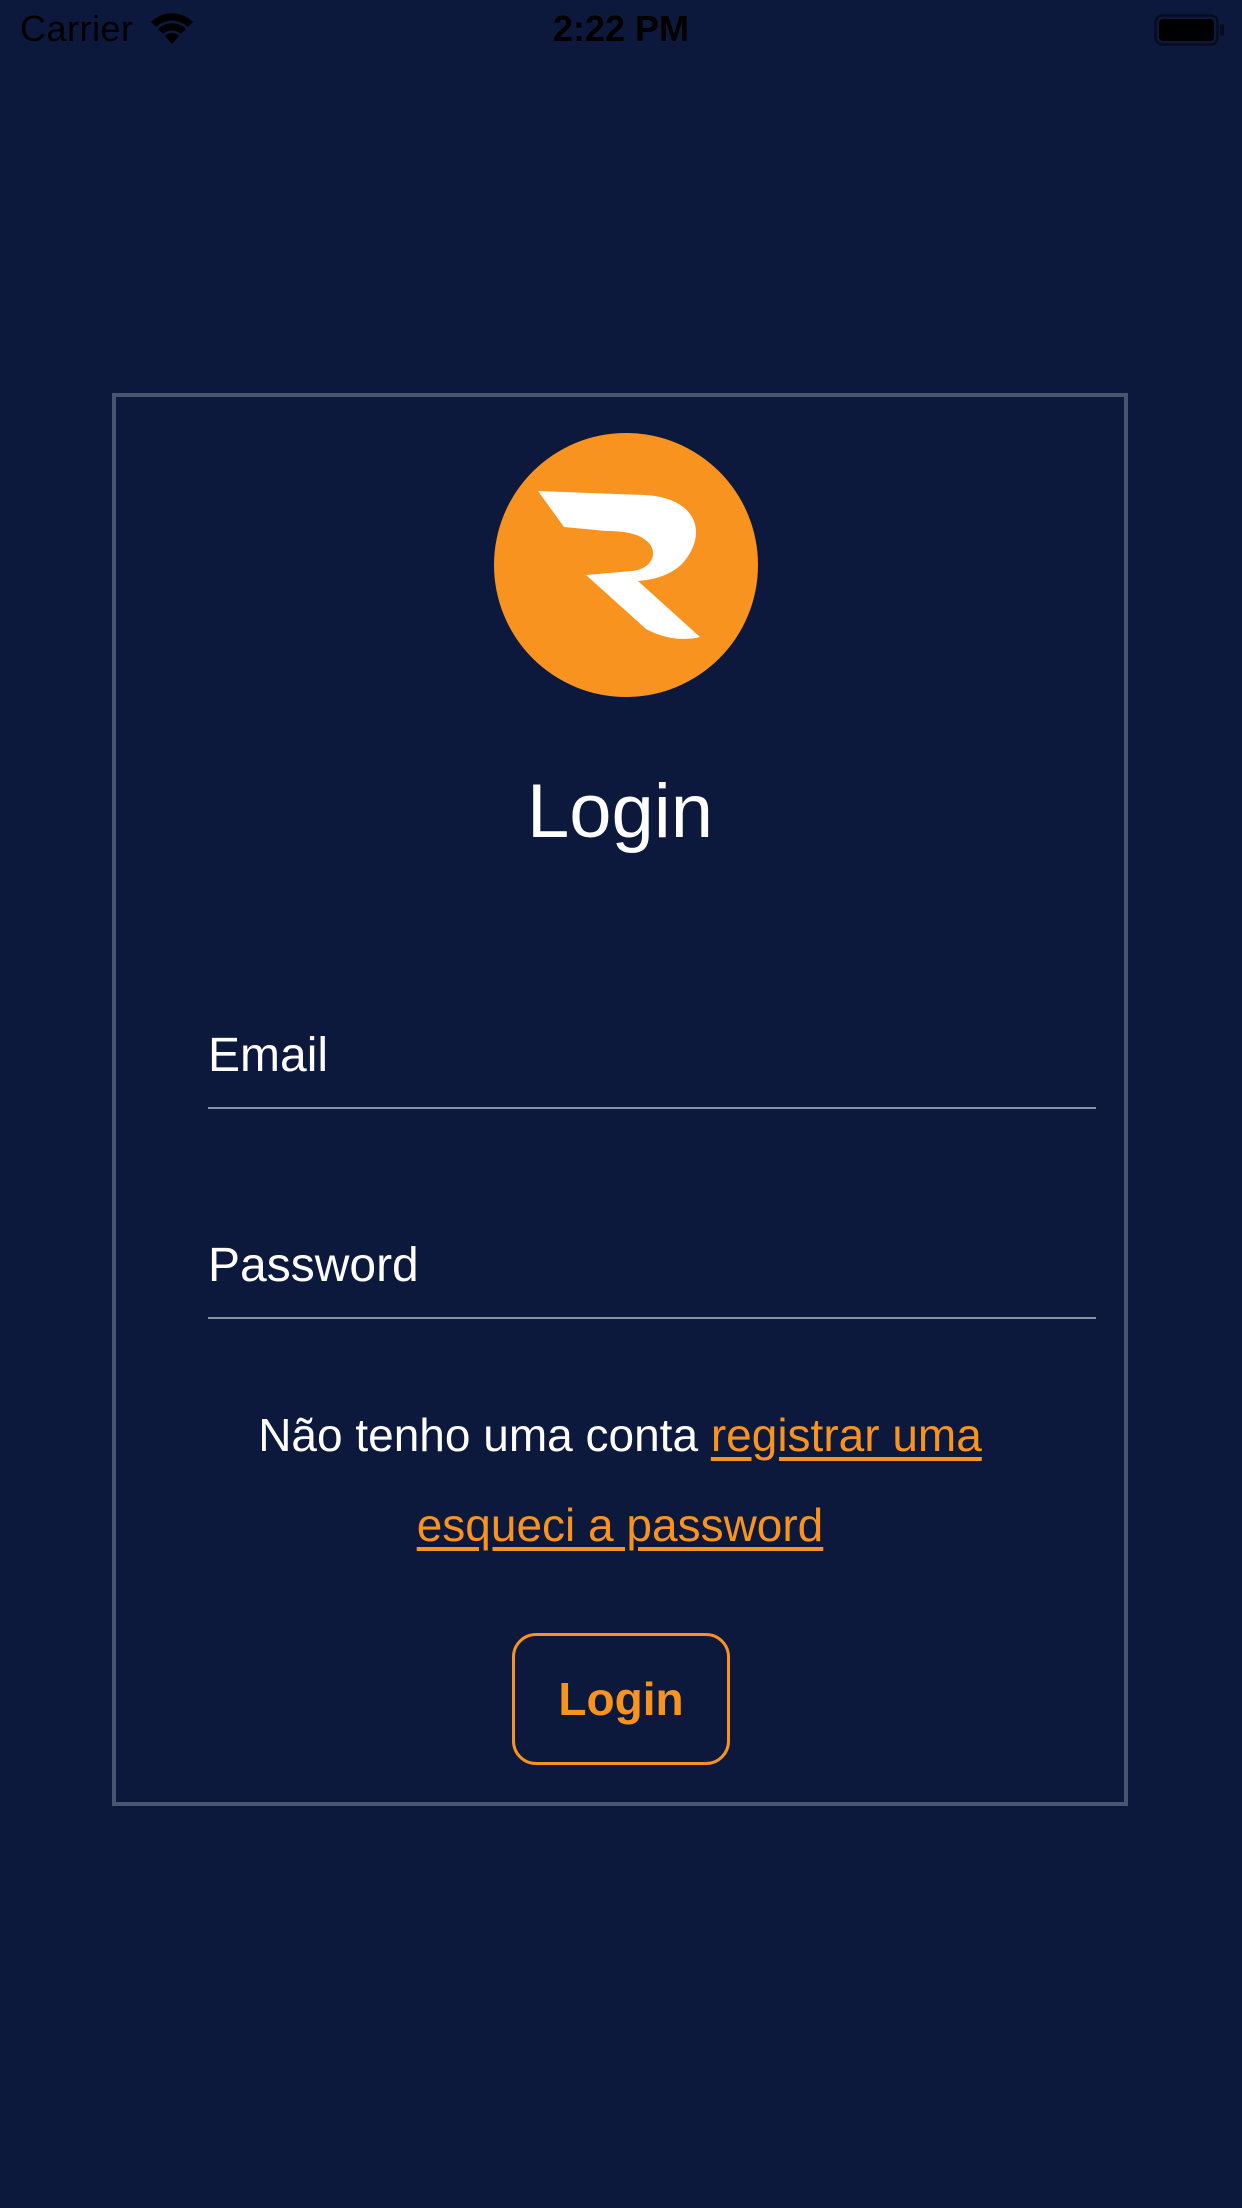  I want to click on password-input, so click(652, 1265).